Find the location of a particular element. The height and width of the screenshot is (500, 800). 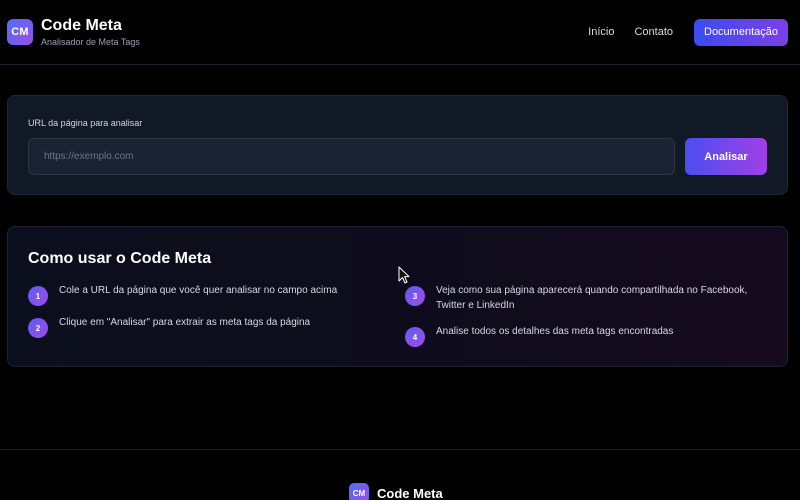

brand: CM Code Meta Analisador de Meta Tags is located at coordinates (73, 32).